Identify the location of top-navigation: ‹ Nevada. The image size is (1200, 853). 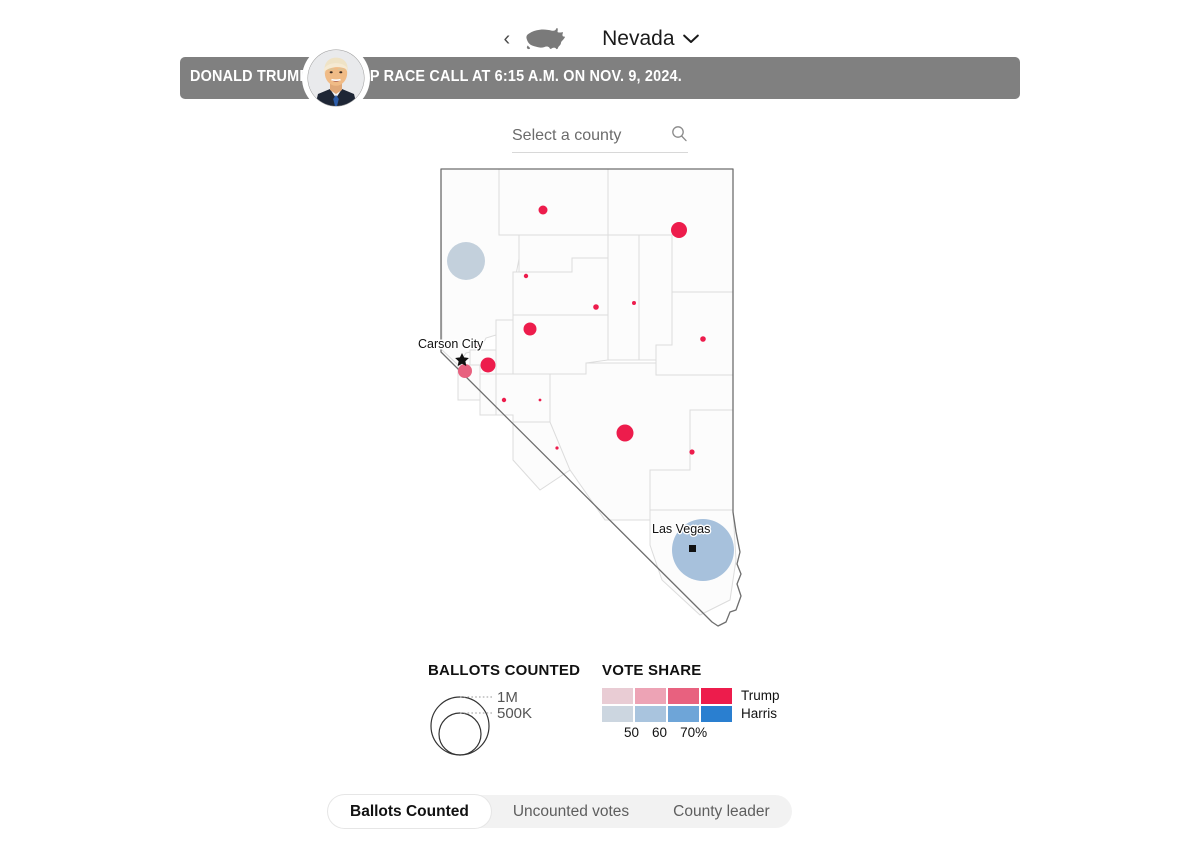
(600, 39).